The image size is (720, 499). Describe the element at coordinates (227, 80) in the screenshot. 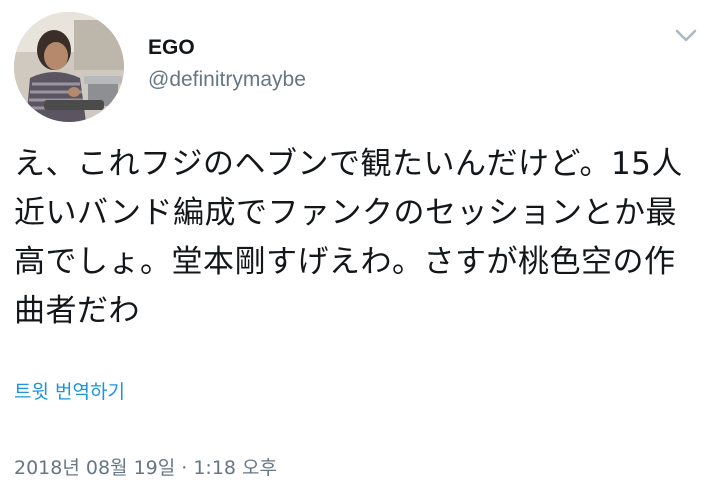

I see `user-handle: @definitrymaybe` at that location.